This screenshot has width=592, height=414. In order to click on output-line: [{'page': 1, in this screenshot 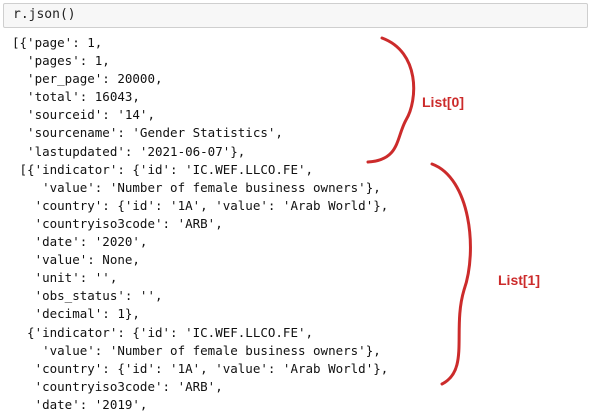, I will do `click(57, 42)`.